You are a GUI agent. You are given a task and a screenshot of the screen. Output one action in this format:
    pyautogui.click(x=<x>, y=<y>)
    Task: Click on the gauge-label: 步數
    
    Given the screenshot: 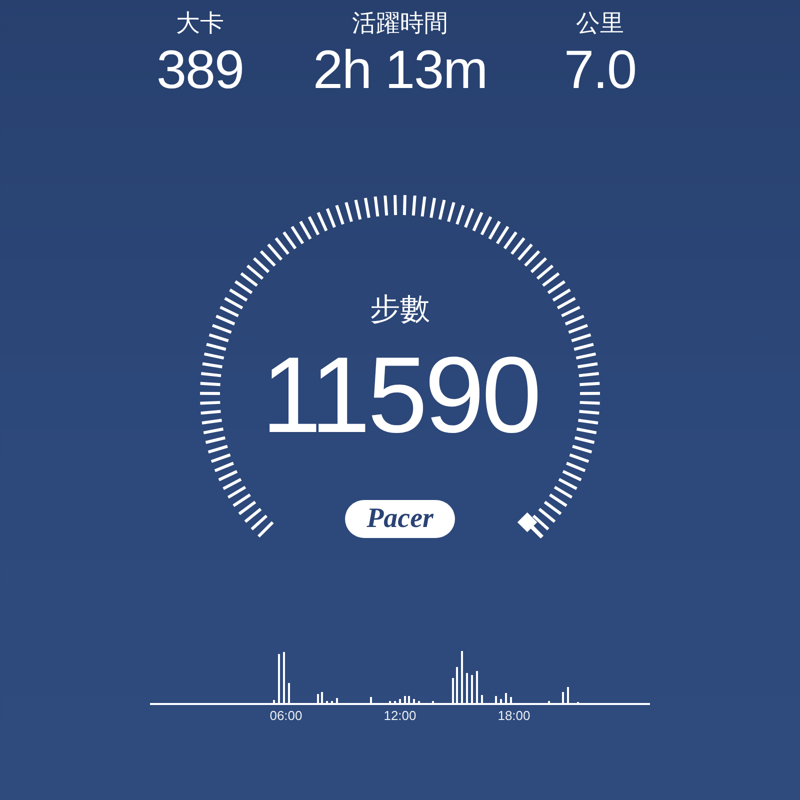 What is the action you would take?
    pyautogui.click(x=400, y=310)
    